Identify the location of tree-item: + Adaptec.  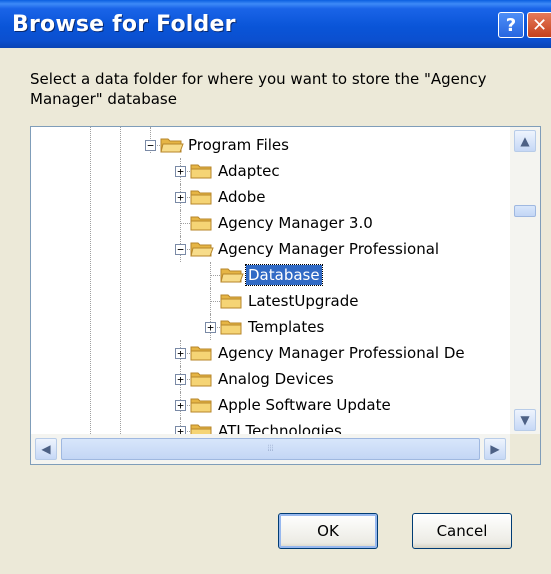
(270, 171).